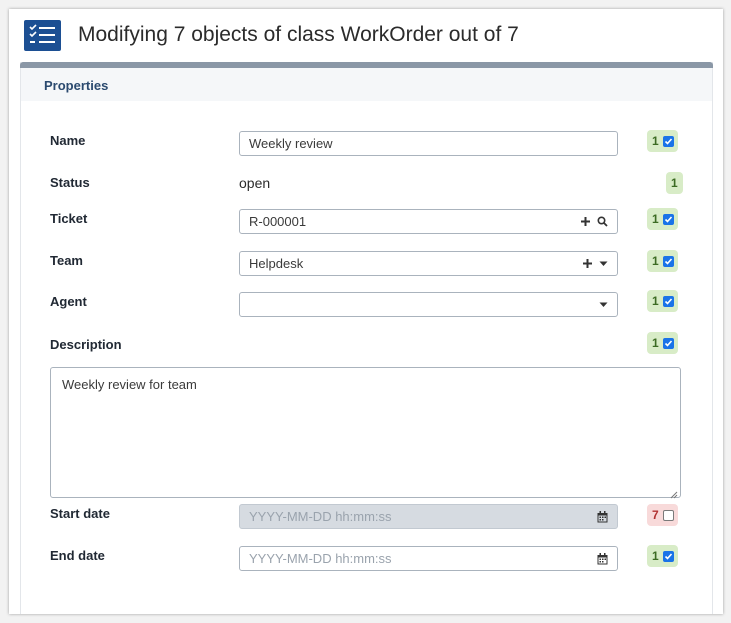 This screenshot has width=731, height=623. I want to click on status-label: Status, so click(70, 182).